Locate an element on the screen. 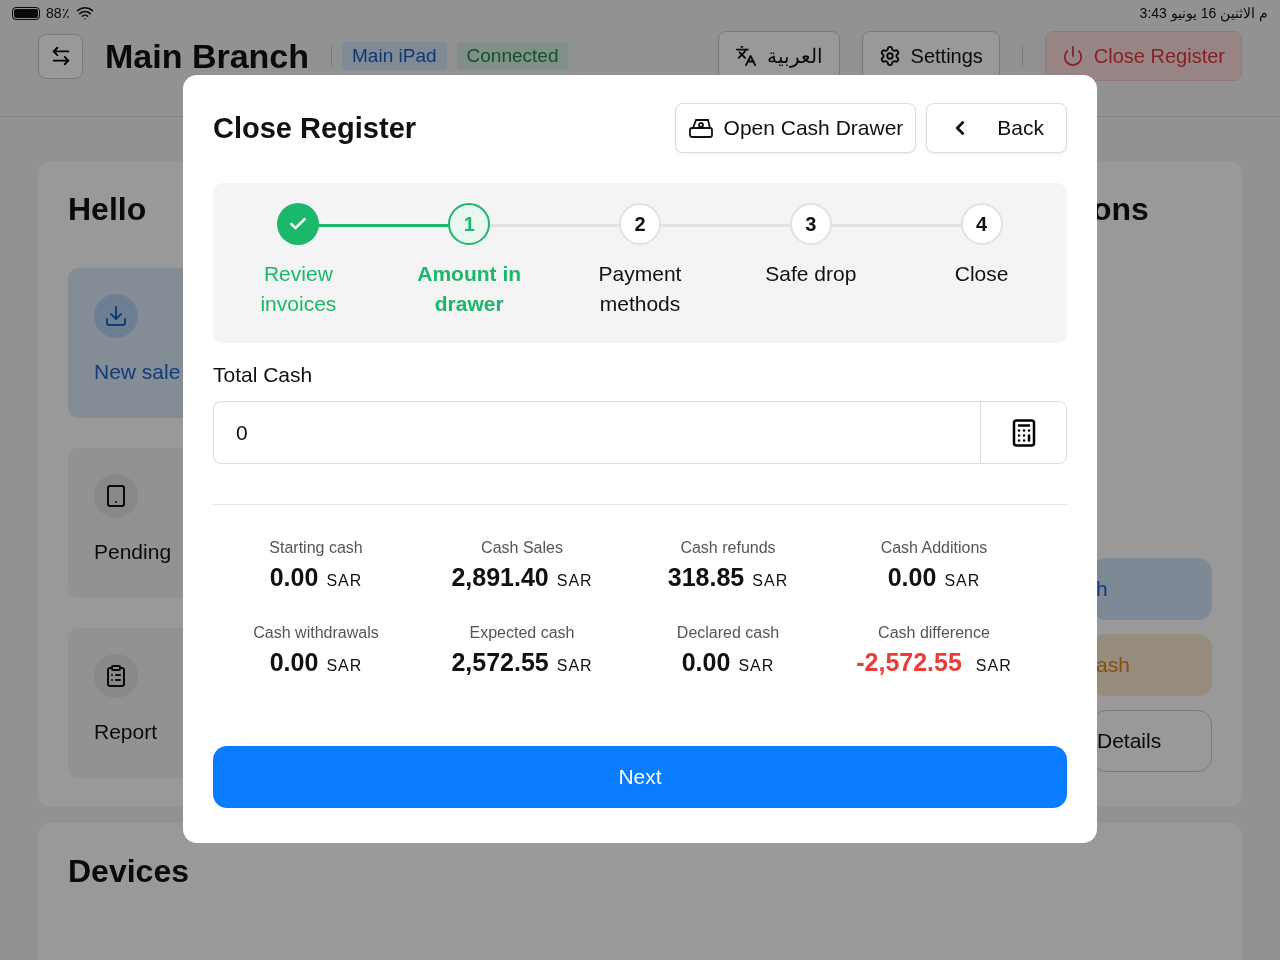 This screenshot has height=960, width=1280. stat-value: 318.85 is located at coordinates (706, 577).